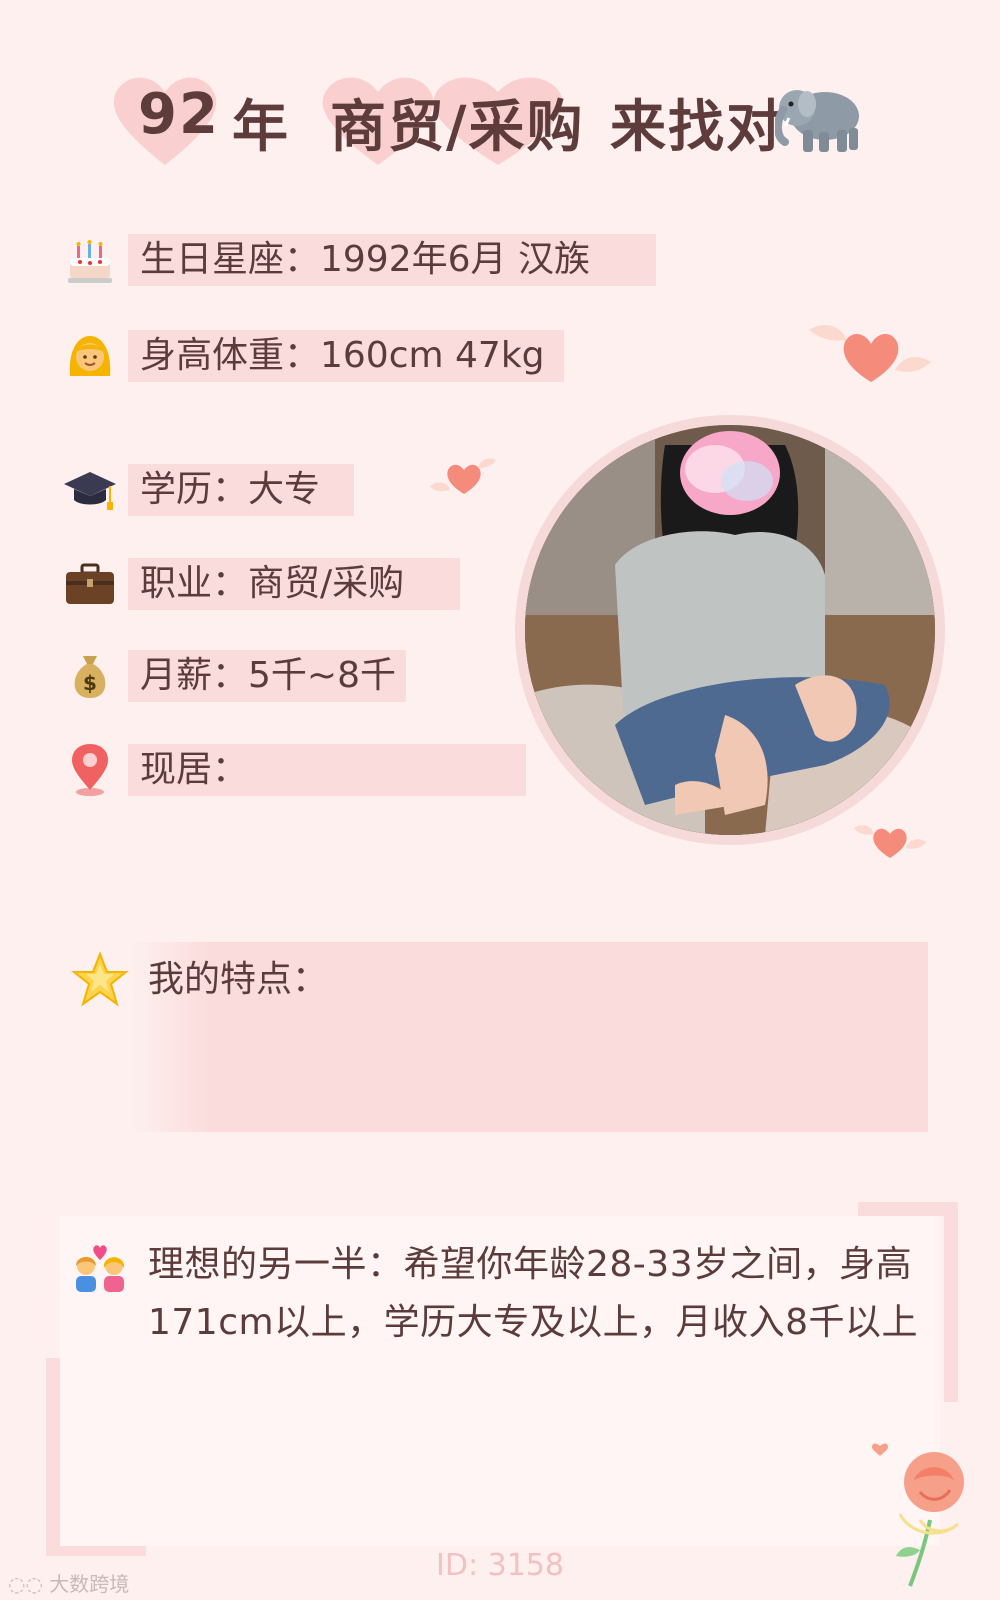 The image size is (1000, 1600). What do you see at coordinates (365, 259) in the screenshot?
I see `info-birthday-text: 生日星座：1992年6月 汉族` at bounding box center [365, 259].